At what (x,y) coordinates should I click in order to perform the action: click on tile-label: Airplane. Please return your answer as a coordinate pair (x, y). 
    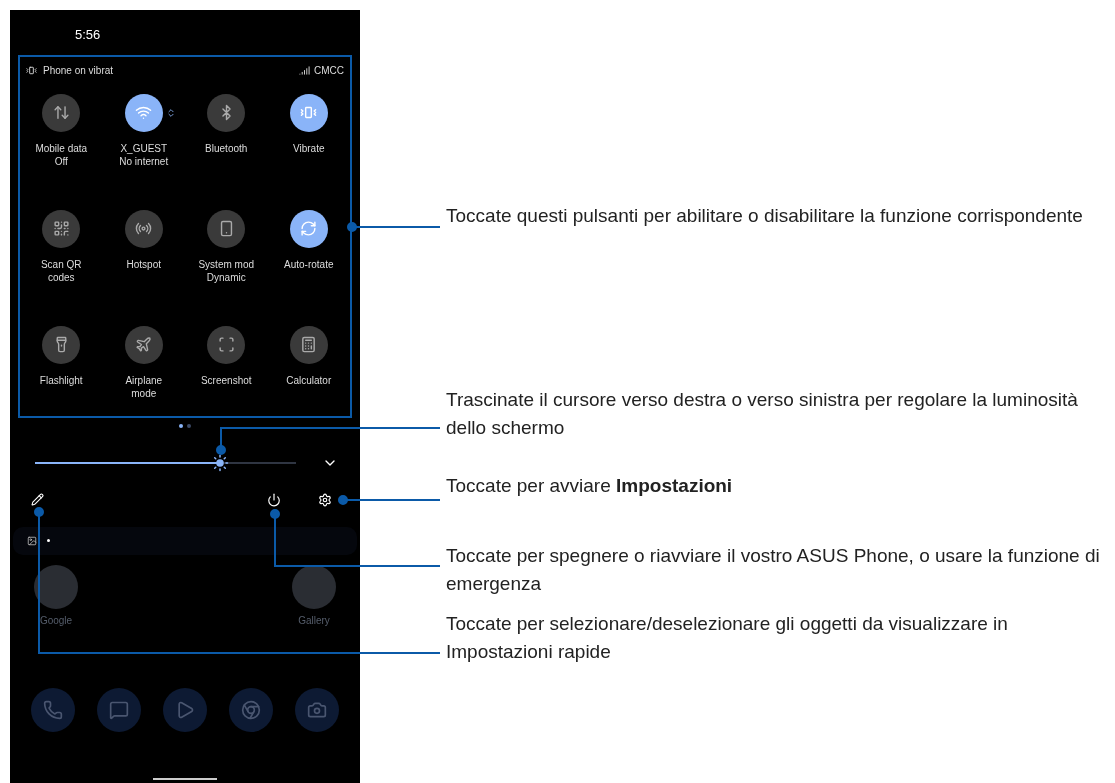
    Looking at the image, I should click on (144, 380).